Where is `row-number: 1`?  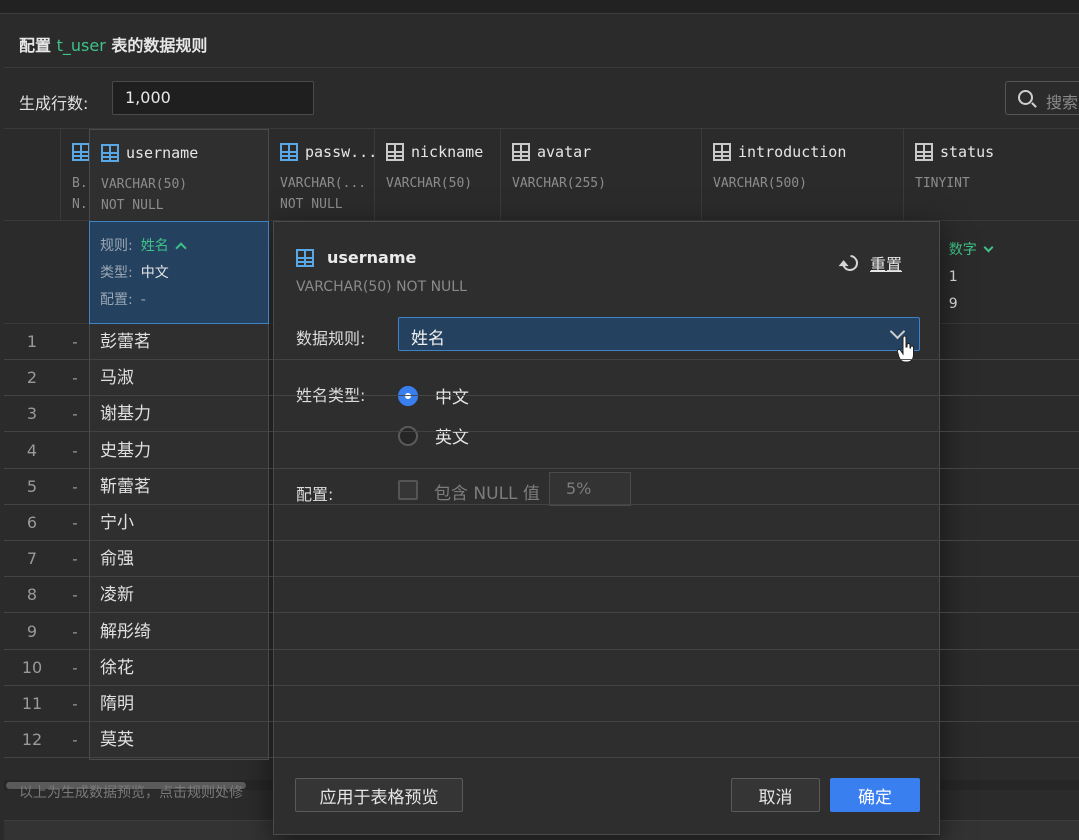 row-number: 1 is located at coordinates (32, 341).